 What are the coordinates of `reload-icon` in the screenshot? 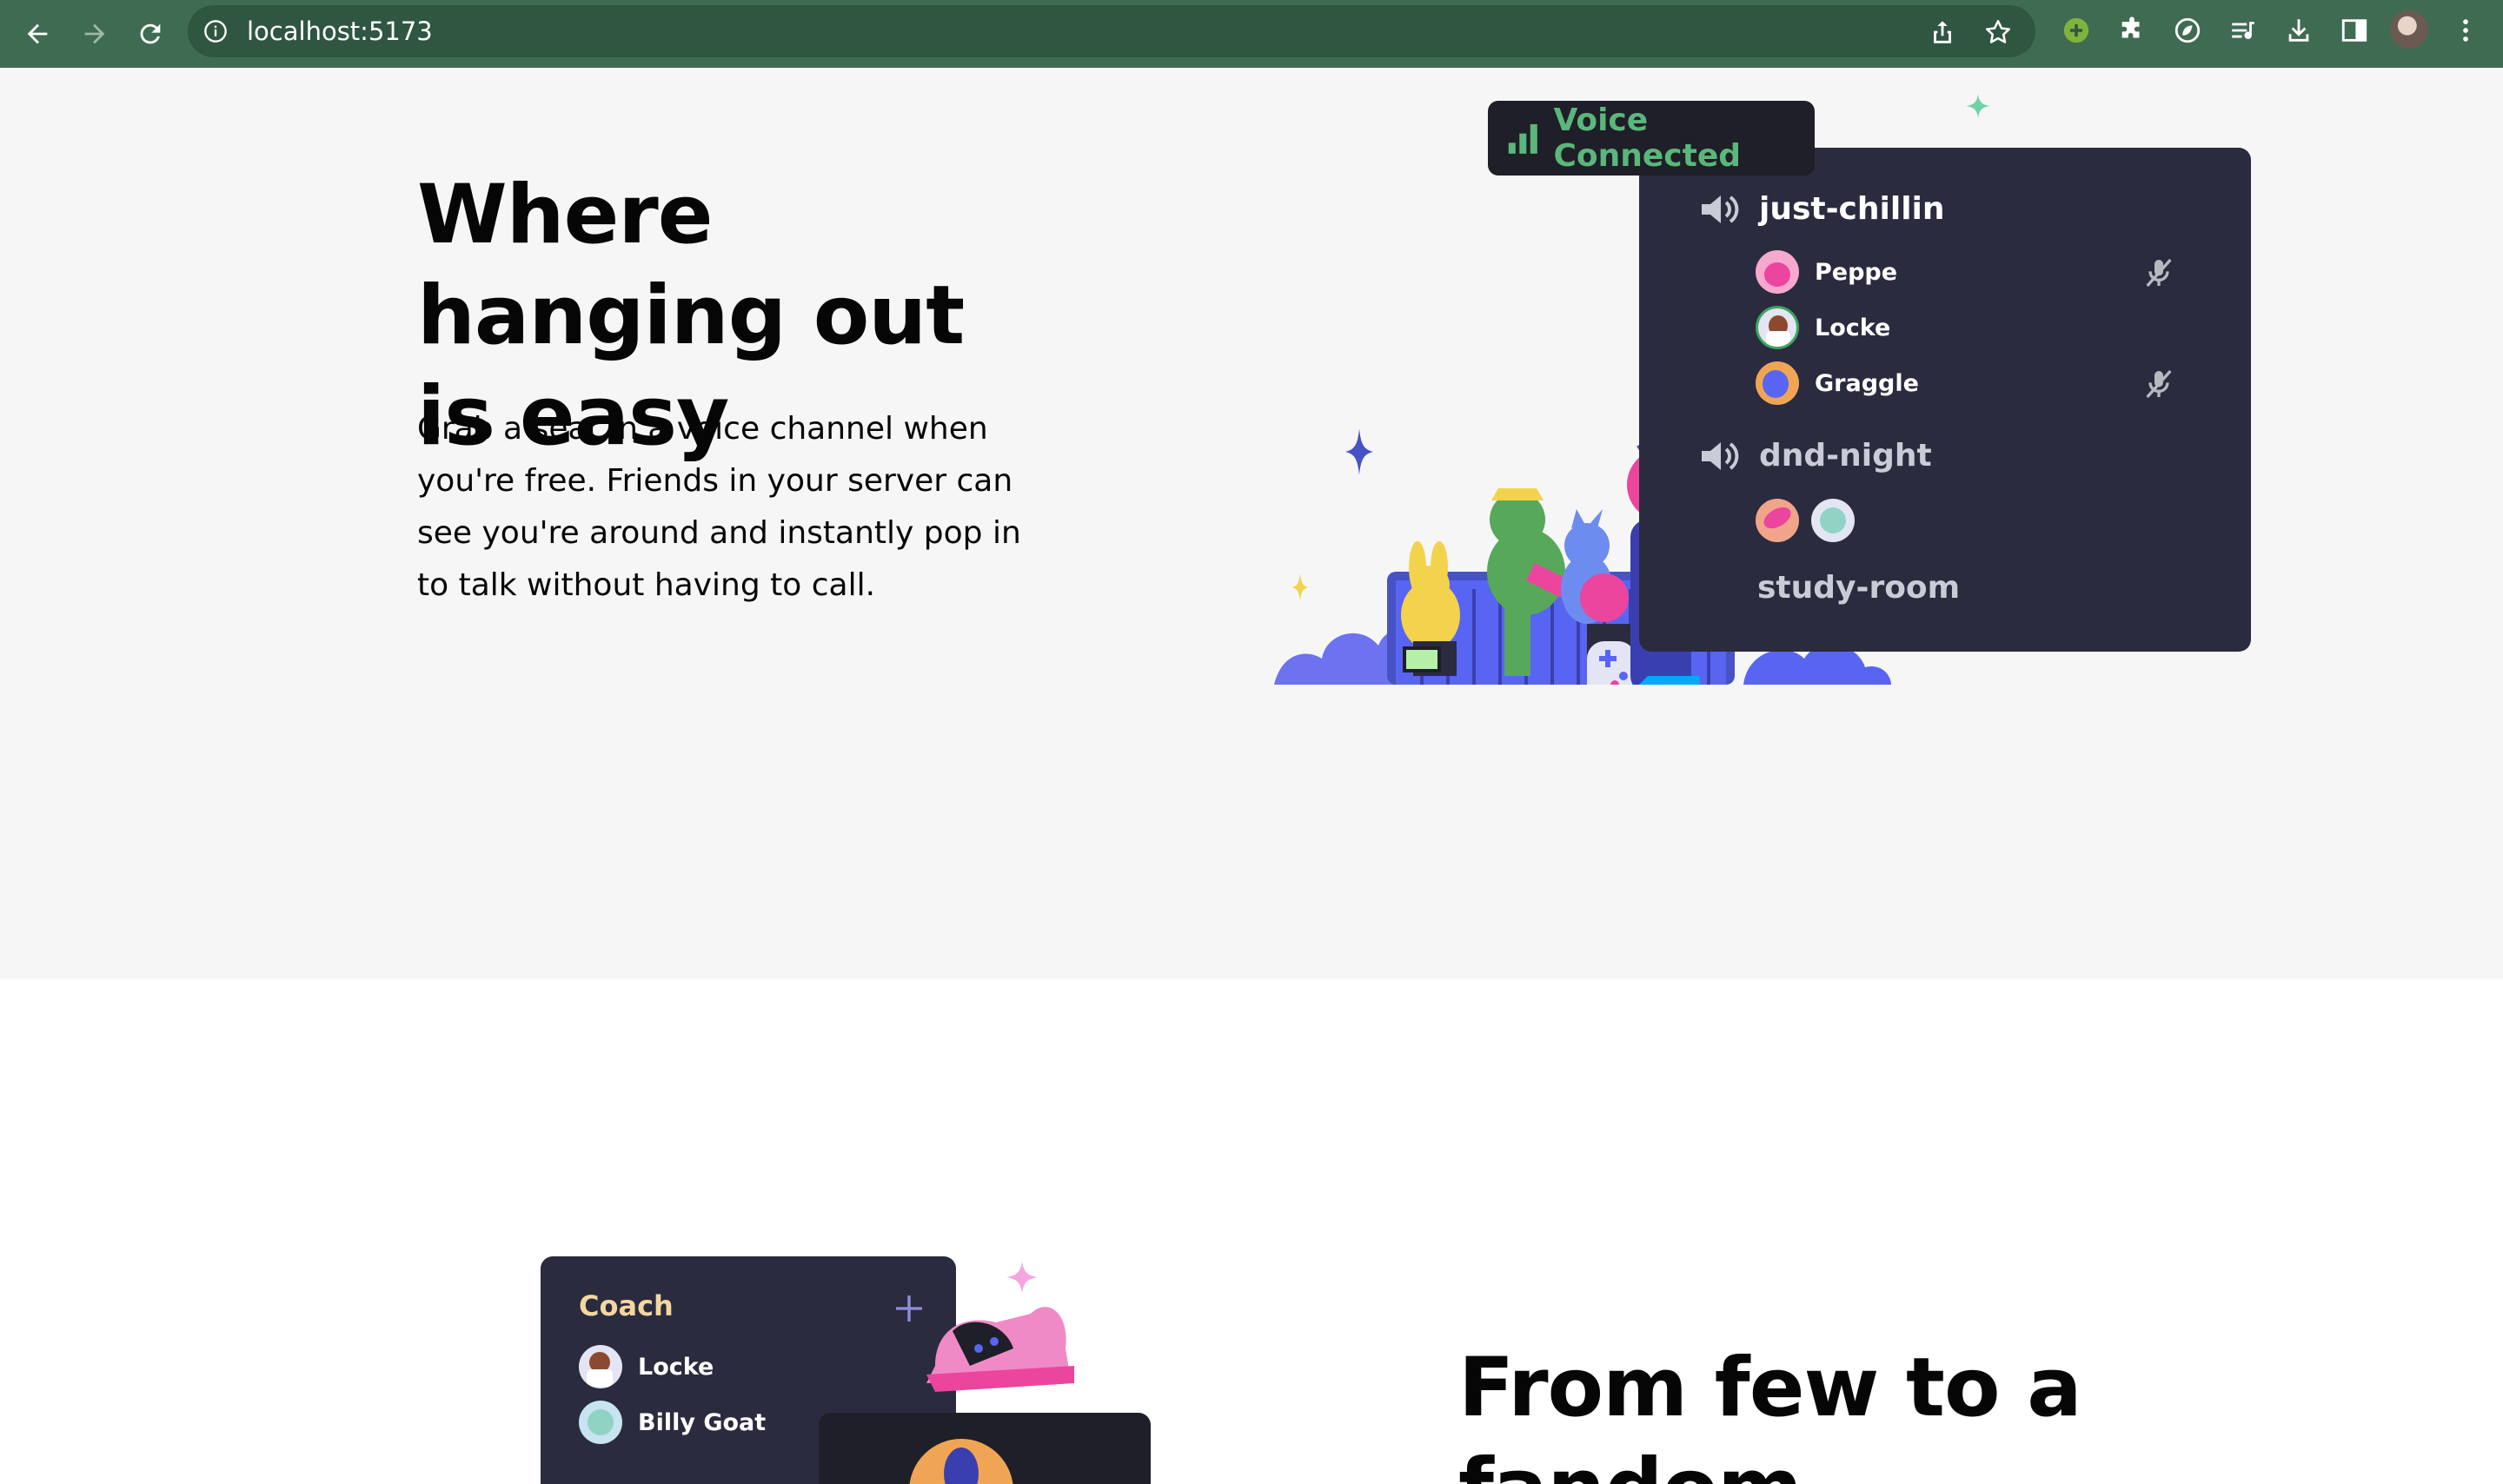 It's located at (150, 33).